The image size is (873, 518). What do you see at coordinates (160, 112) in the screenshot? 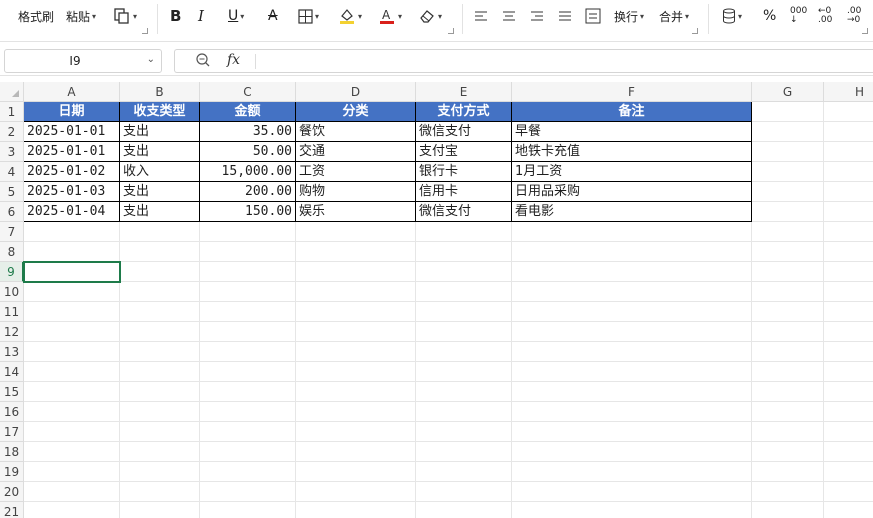
I see `cell-b1: 收支类型` at bounding box center [160, 112].